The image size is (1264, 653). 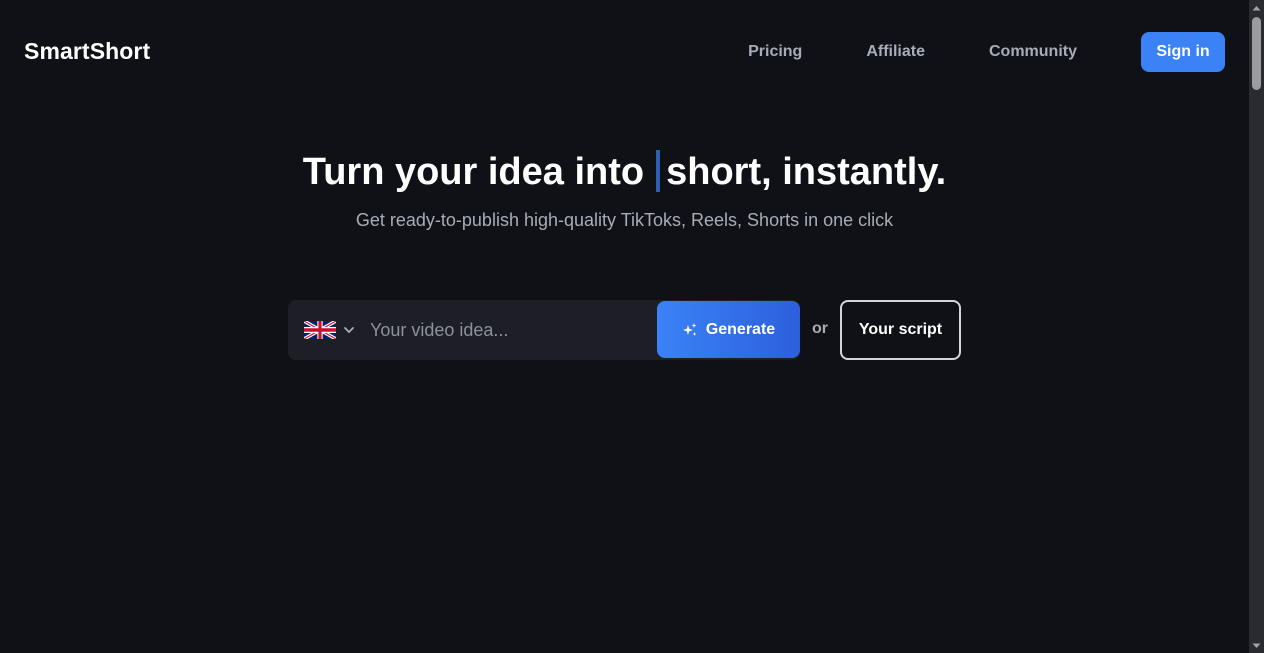 I want to click on generate-button: Generate, so click(x=728, y=329).